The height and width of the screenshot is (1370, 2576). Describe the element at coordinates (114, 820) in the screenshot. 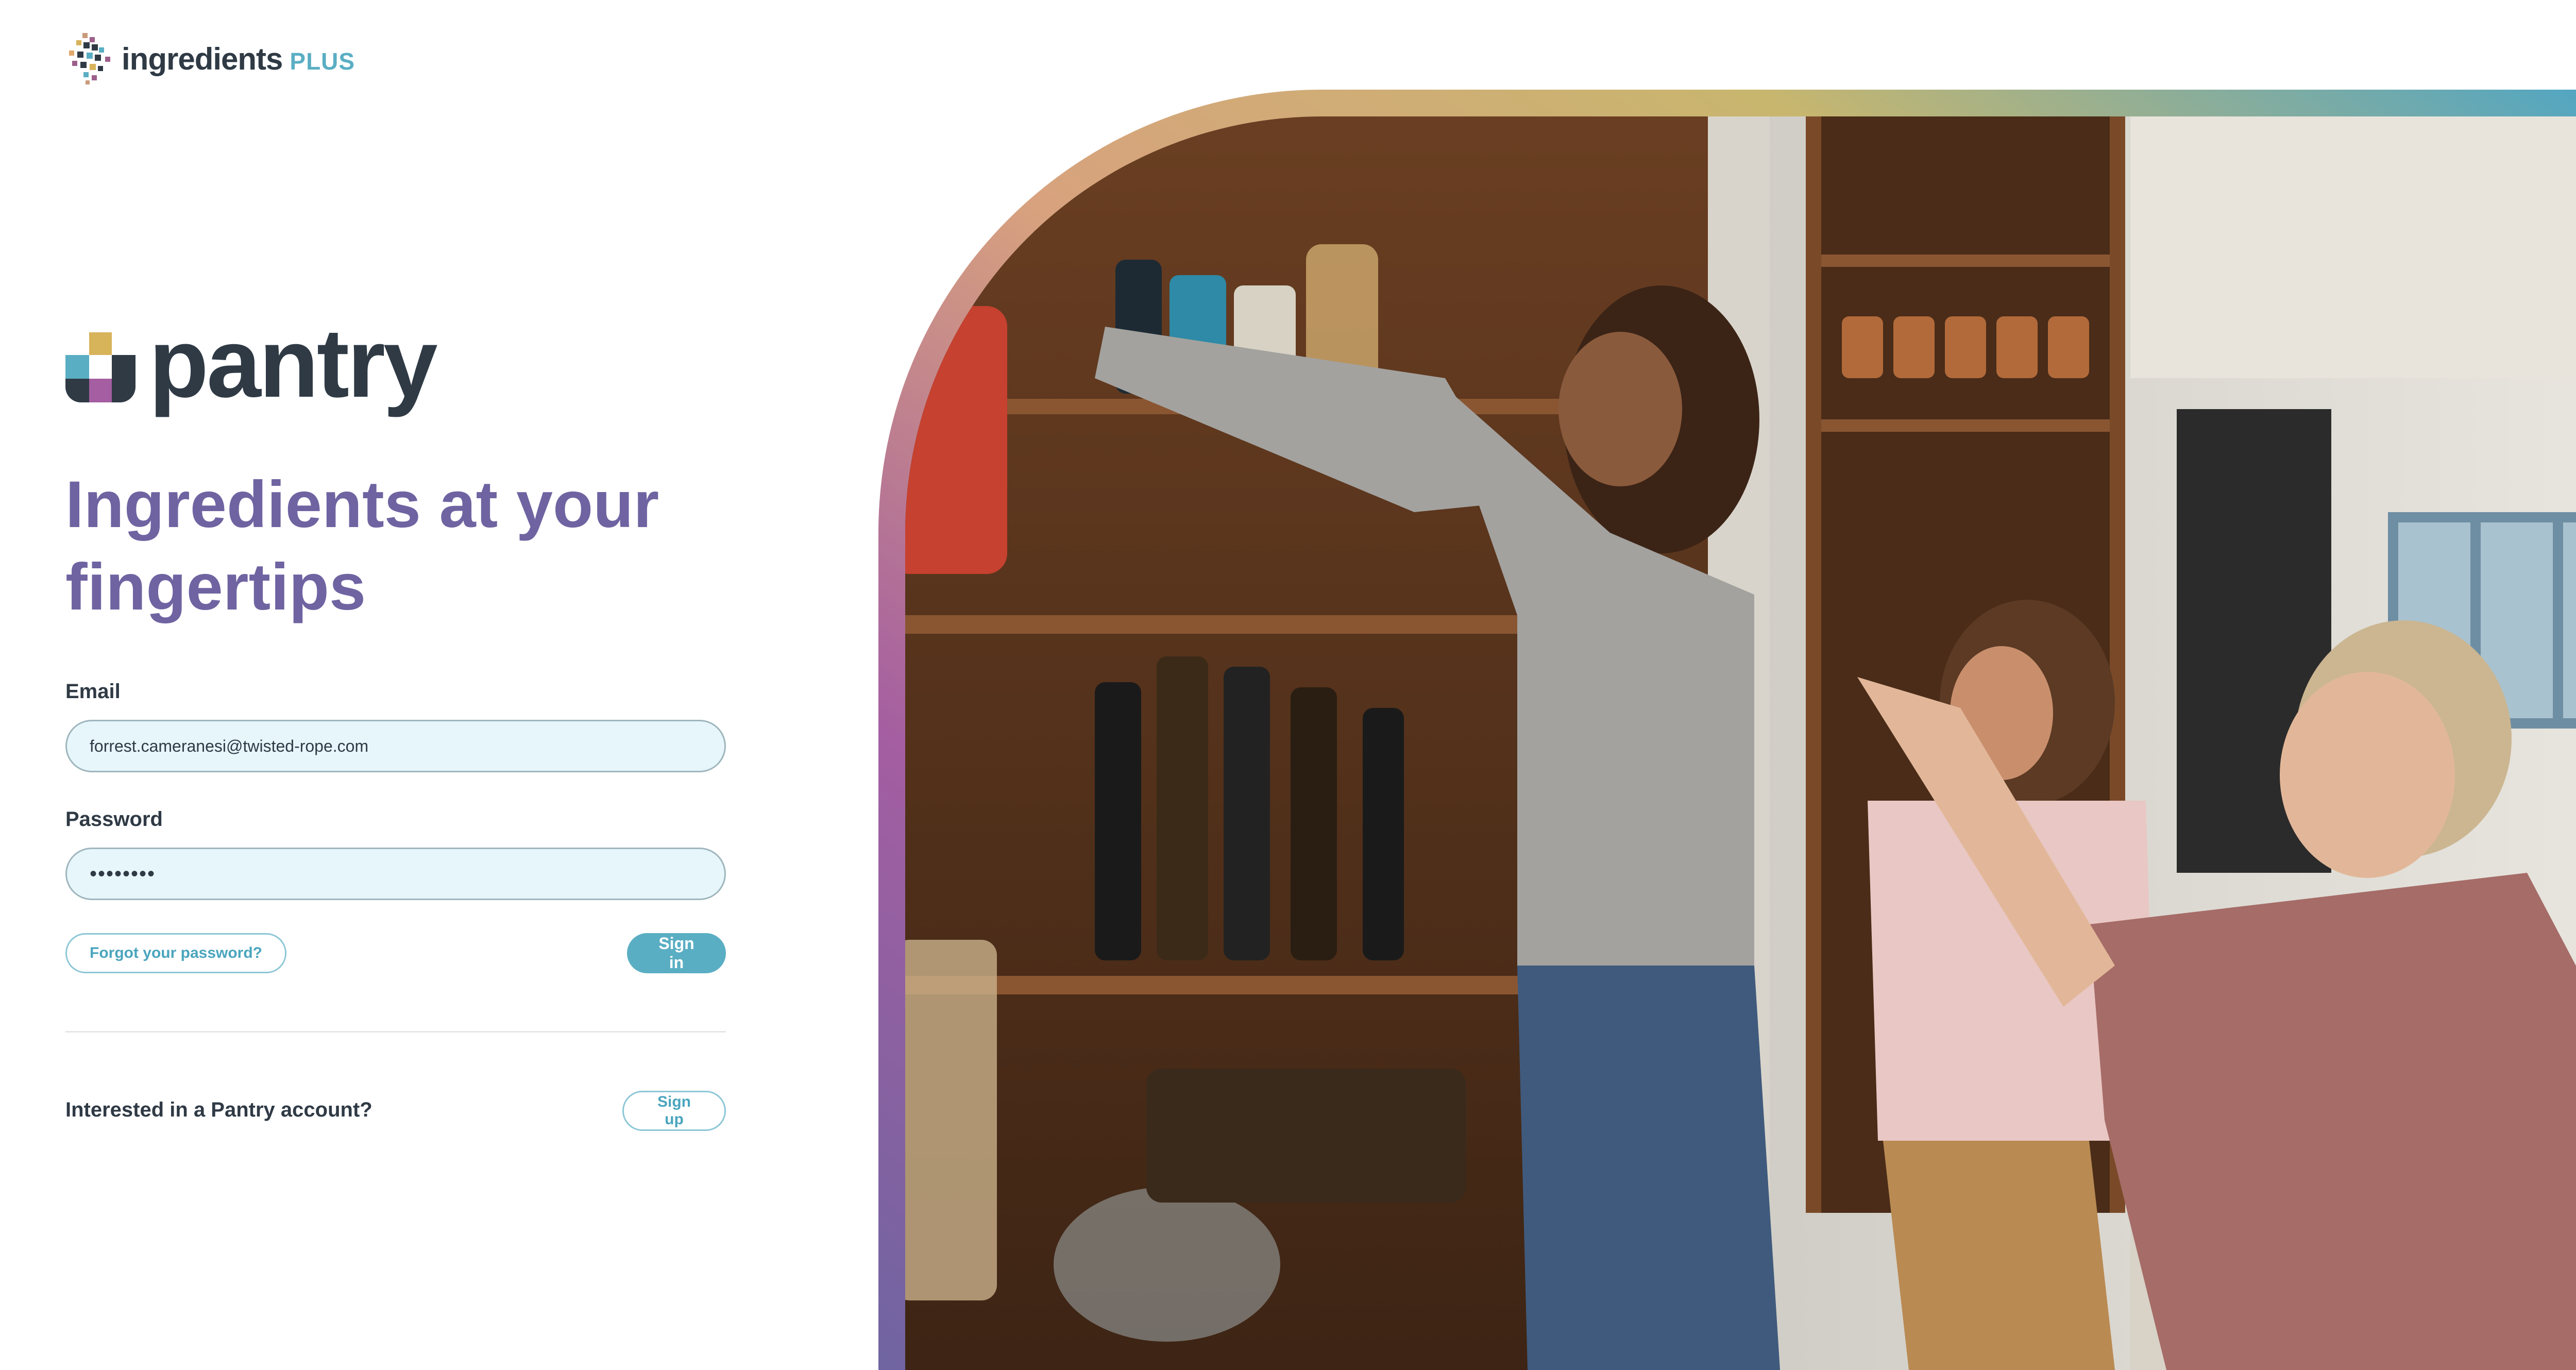

I see `password-label: Password` at that location.